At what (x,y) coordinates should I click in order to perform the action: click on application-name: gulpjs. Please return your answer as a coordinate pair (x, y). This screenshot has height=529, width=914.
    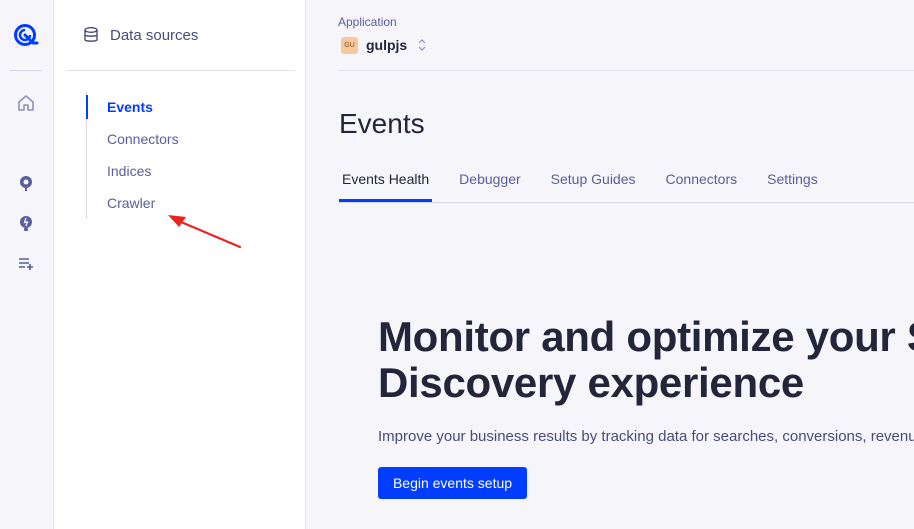
    Looking at the image, I should click on (387, 45).